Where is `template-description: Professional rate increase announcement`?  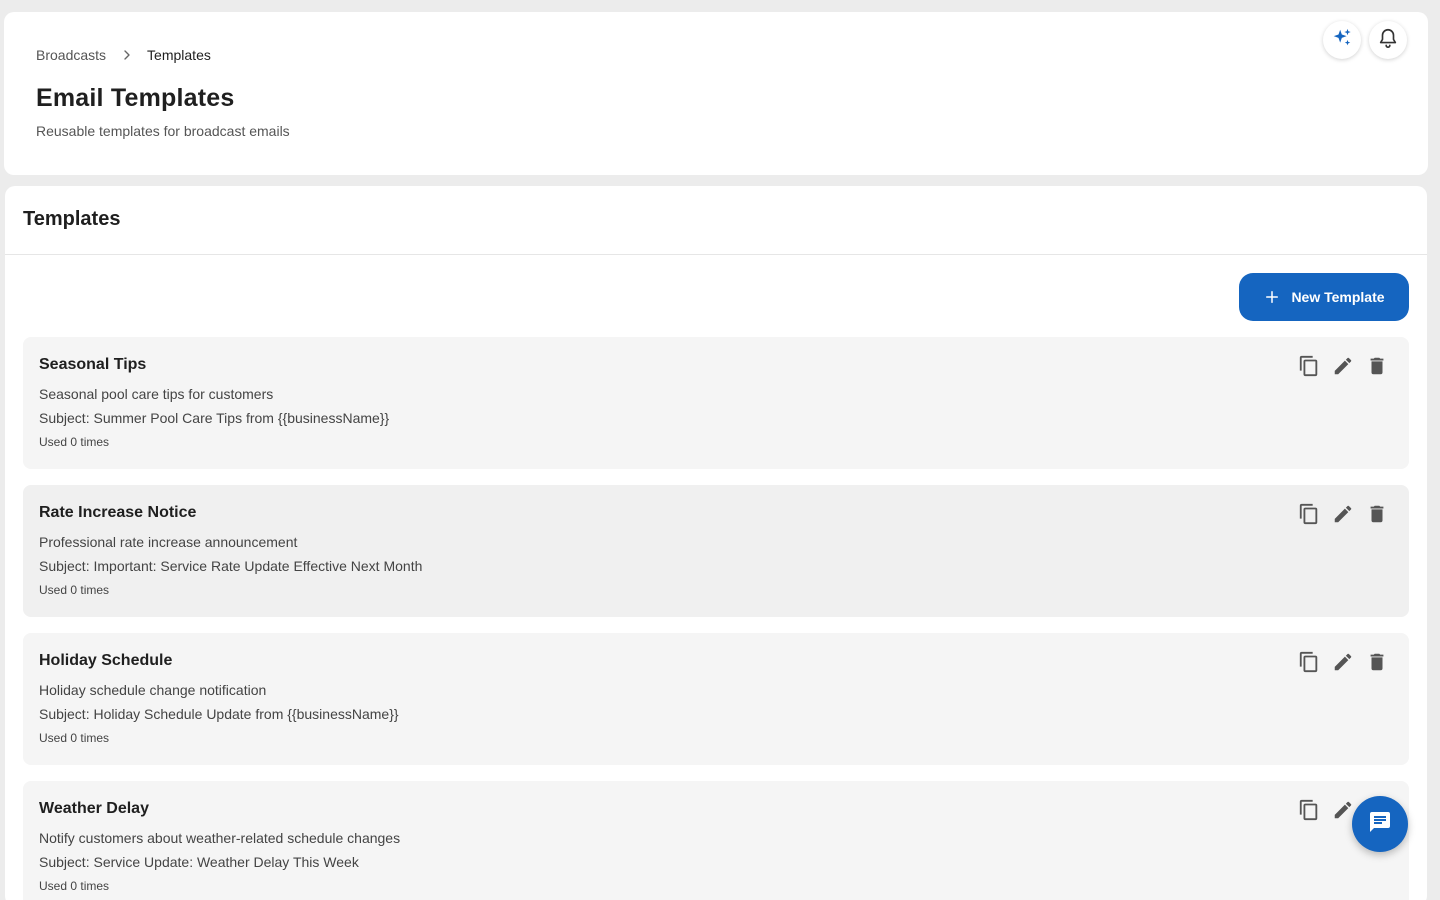
template-description: Professional rate increase announcement is located at coordinates (168, 542).